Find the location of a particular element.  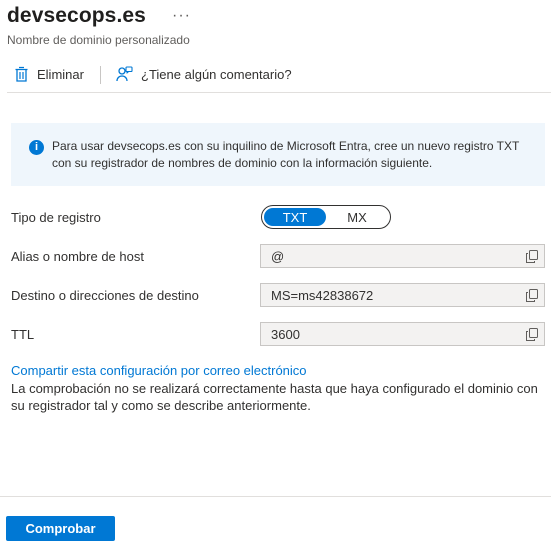

trash-icon is located at coordinates (21, 74).